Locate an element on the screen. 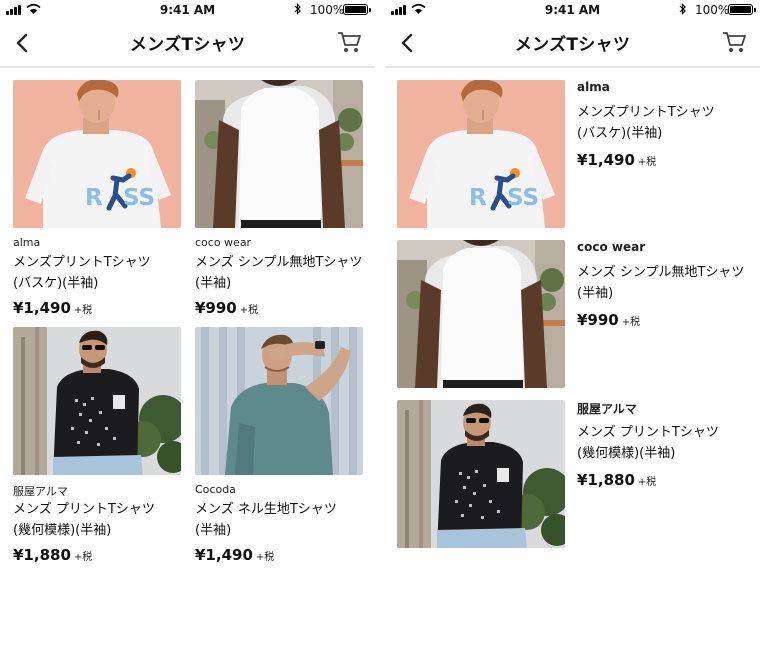 The height and width of the screenshot is (667, 760). product-card: coco wear メンズ シンプル無地Tシャツ (半袖) ¥990 +税 is located at coordinates (279, 198).